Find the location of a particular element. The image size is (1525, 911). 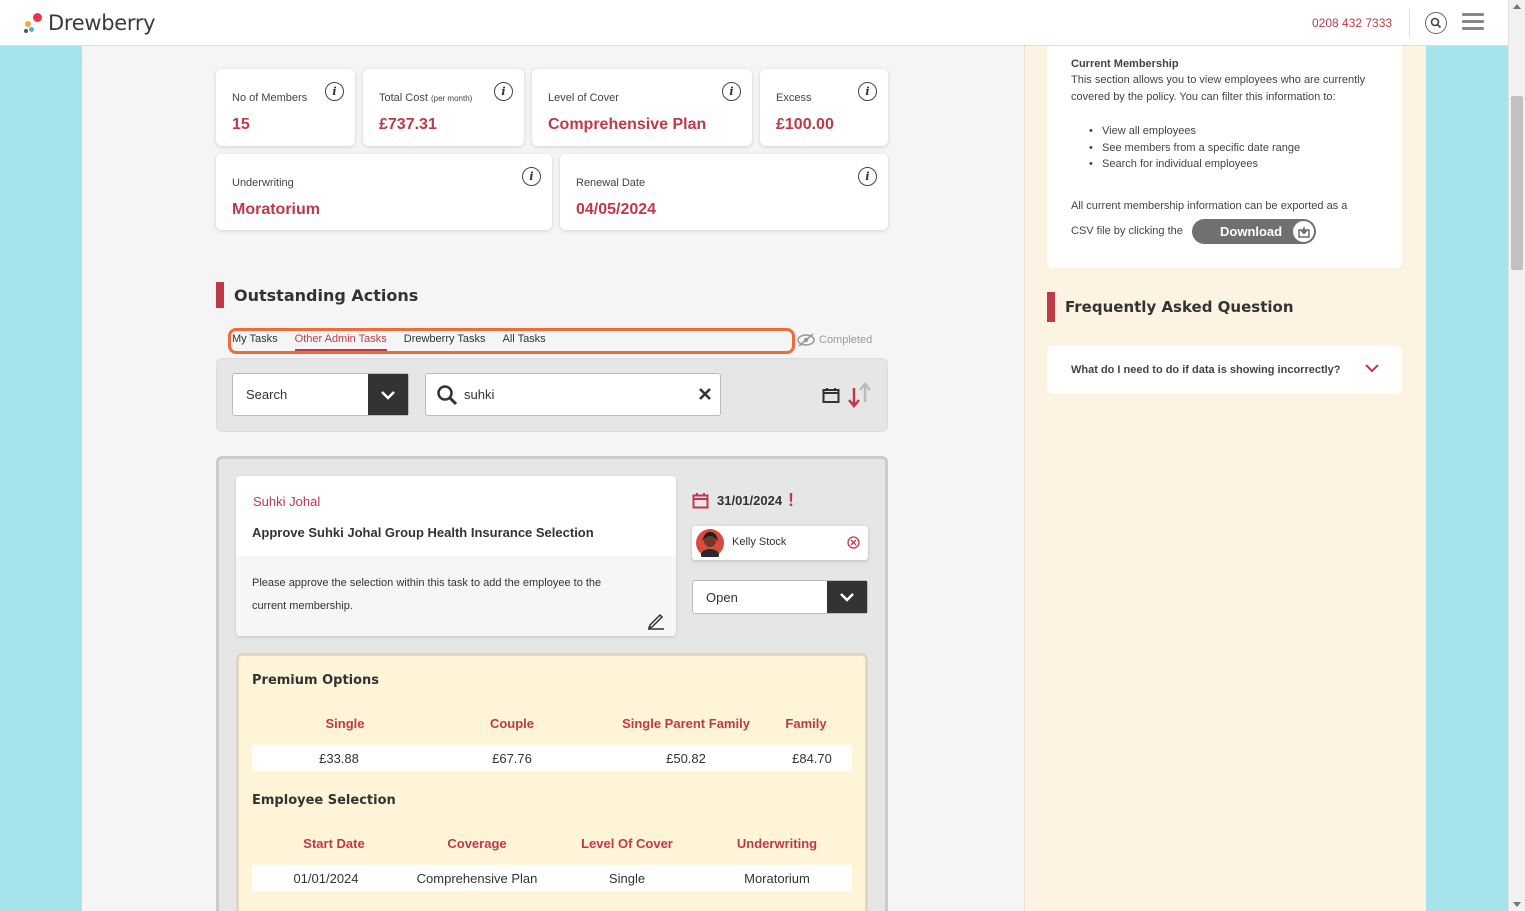

section-title: Outstanding Actions is located at coordinates (317, 295).